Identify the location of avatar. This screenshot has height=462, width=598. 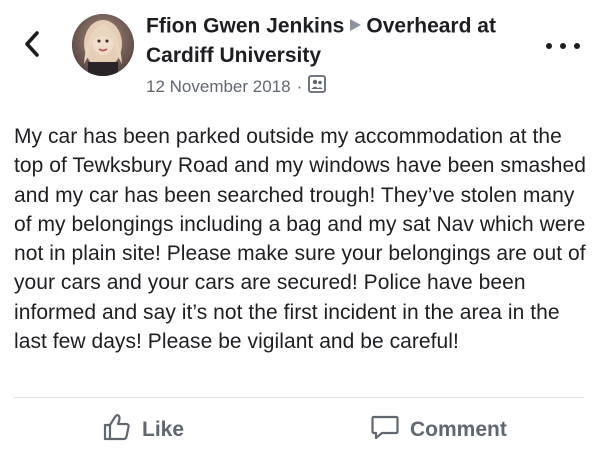
(103, 45).